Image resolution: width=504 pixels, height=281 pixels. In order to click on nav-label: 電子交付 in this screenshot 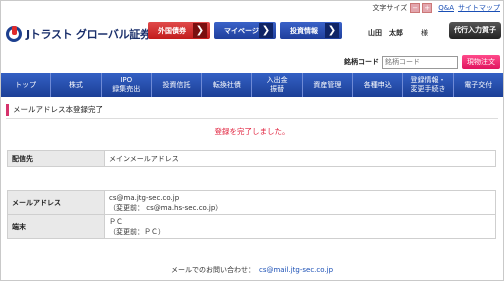, I will do `click(478, 84)`.